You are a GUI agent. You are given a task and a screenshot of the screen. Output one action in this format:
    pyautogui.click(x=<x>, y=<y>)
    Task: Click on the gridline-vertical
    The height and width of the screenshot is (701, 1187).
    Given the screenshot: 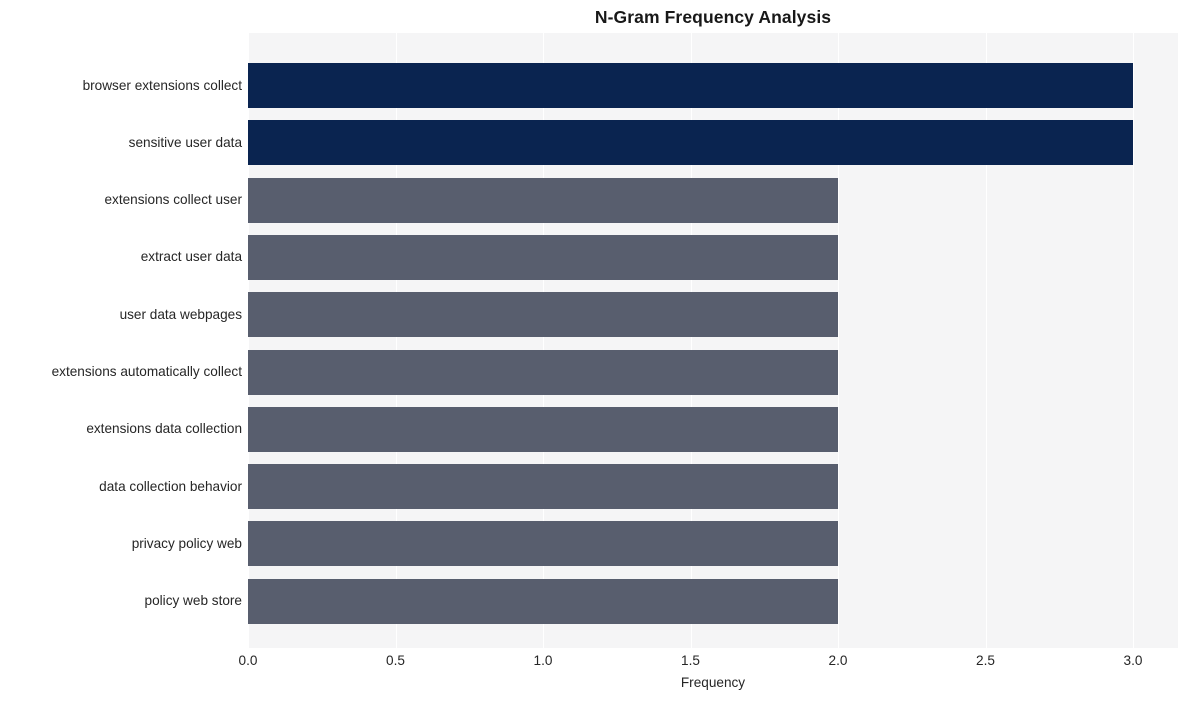 What is the action you would take?
    pyautogui.click(x=1134, y=340)
    